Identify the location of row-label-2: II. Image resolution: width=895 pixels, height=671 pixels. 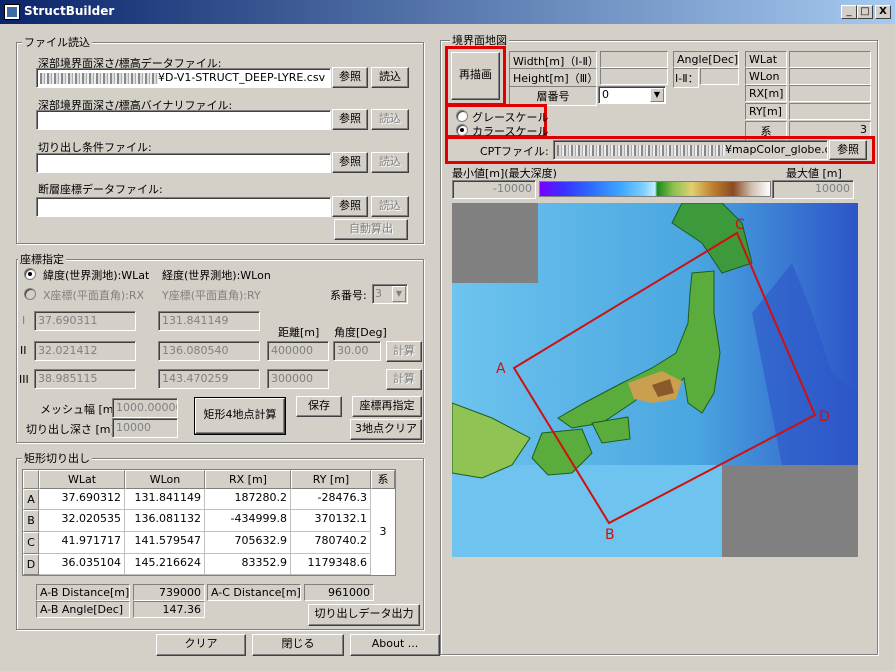
(23, 350).